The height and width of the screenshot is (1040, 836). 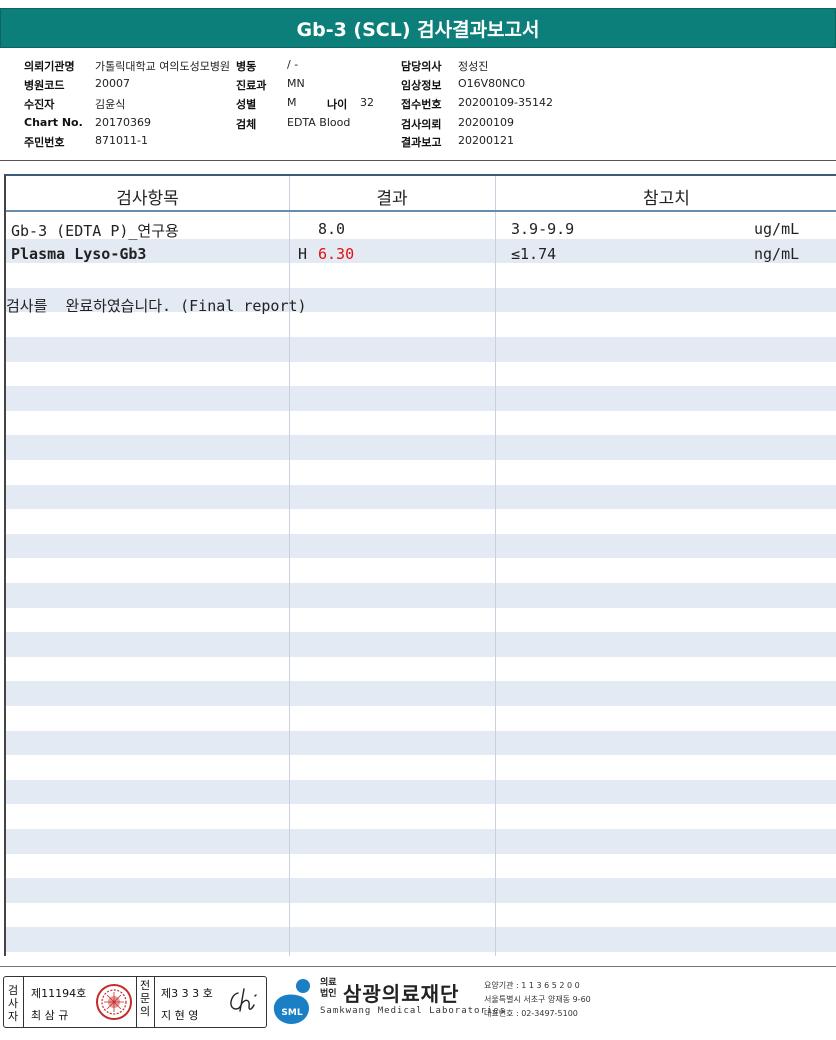 I want to click on chart-no-value: 20170369, so click(x=123, y=122).